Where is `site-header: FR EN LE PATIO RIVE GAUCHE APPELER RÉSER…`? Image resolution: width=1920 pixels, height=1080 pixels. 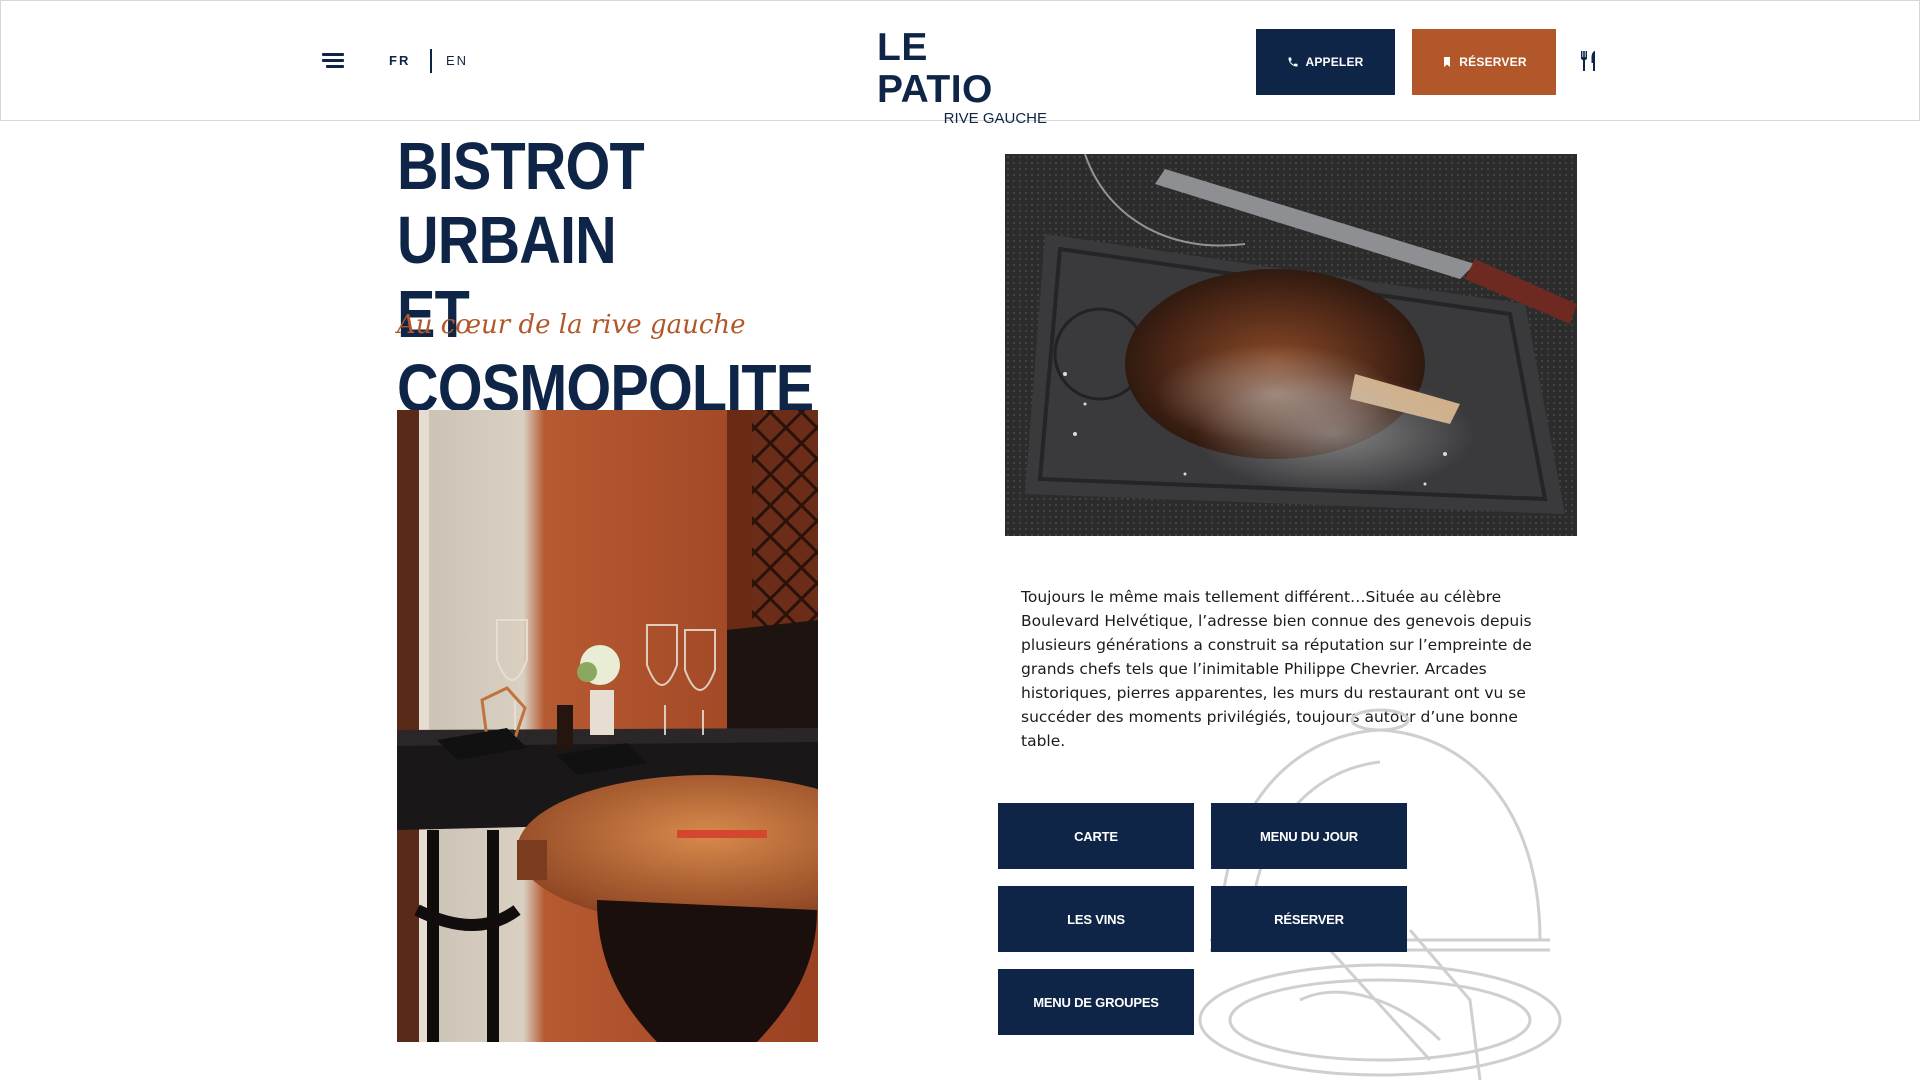
site-header: FR EN LE PATIO RIVE GAUCHE APPELER RÉSER… is located at coordinates (960, 63).